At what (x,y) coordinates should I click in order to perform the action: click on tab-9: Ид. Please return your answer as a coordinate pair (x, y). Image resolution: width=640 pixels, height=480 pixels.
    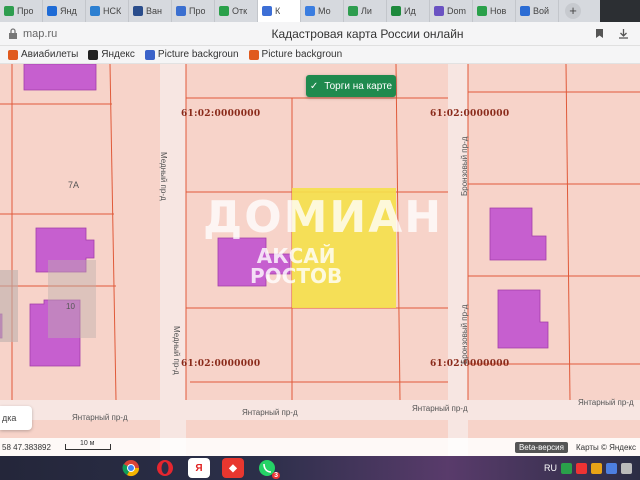
    Looking at the image, I should click on (408, 11).